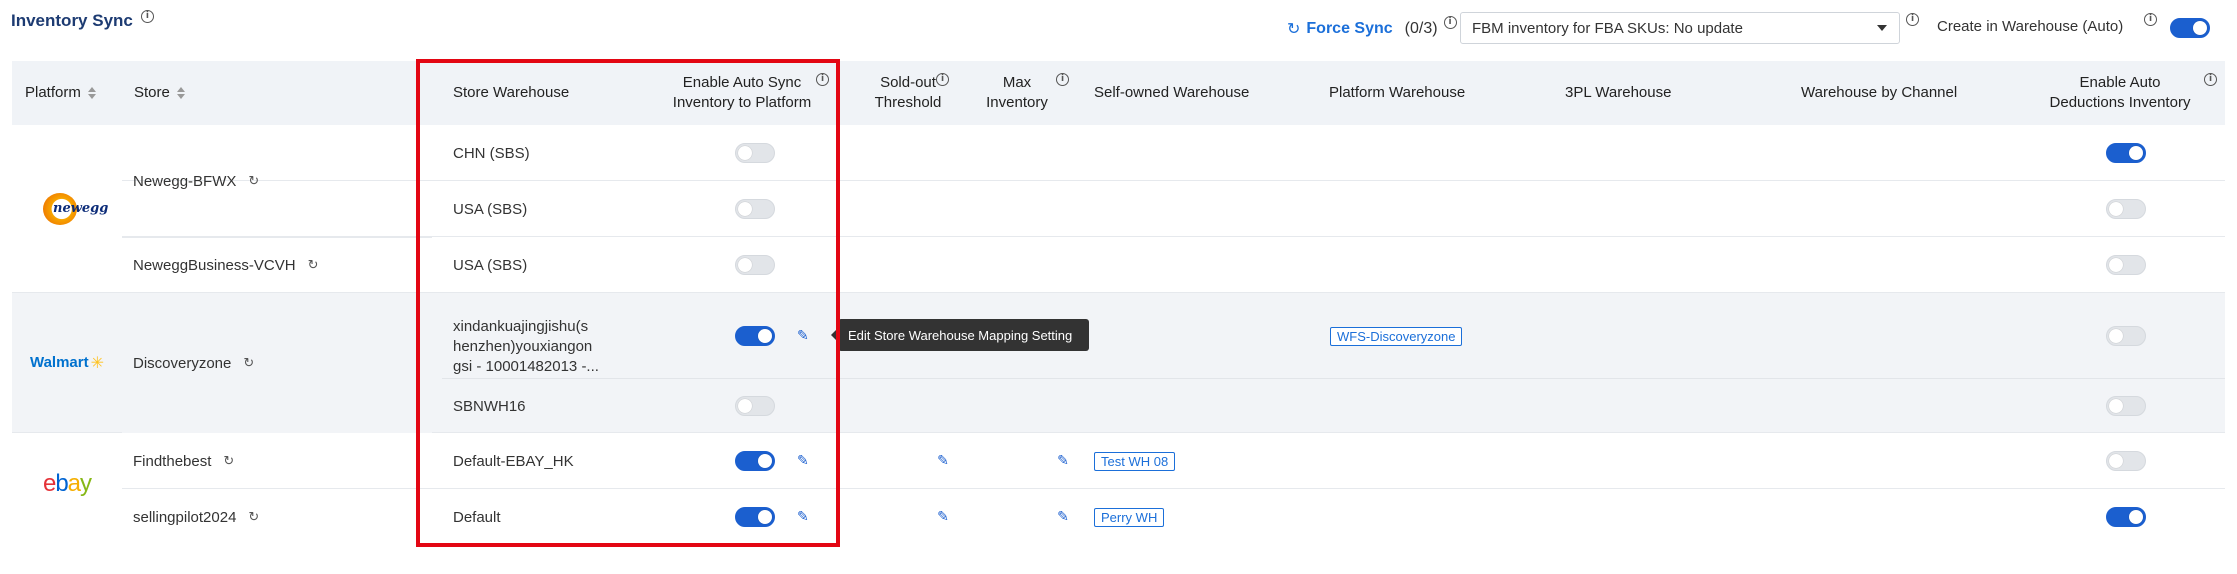 The width and height of the screenshot is (2237, 574). I want to click on column-platform-warehouse-label: Platform Warehouse, so click(1397, 92).